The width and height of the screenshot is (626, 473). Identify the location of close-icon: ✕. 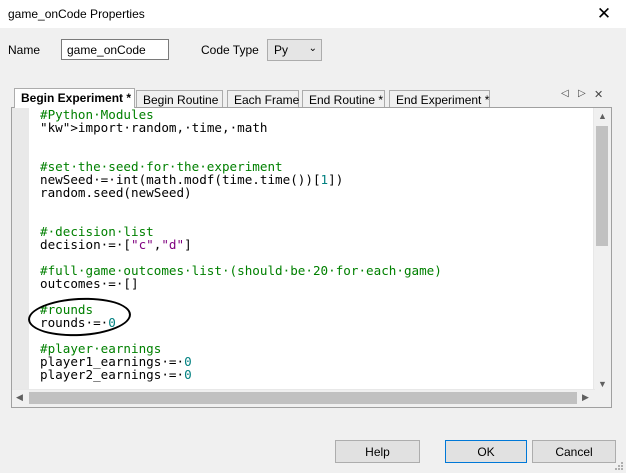
(604, 14).